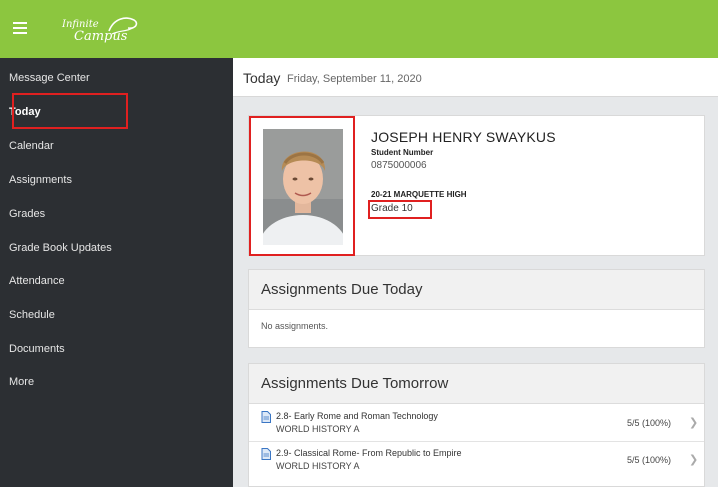 This screenshot has width=718, height=487. Describe the element at coordinates (355, 383) in the screenshot. I see `due-tomorrow-title: Assignments Due Tomorrow` at that location.